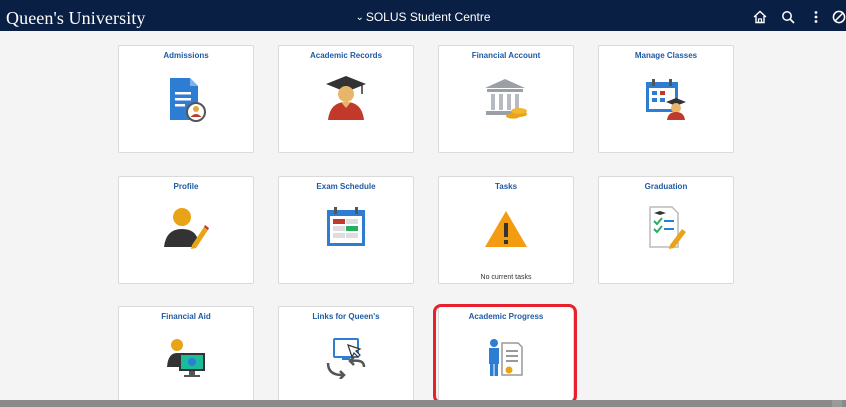 This screenshot has width=846, height=407. What do you see at coordinates (816, 17) in the screenshot?
I see `actions-menu-icon` at bounding box center [816, 17].